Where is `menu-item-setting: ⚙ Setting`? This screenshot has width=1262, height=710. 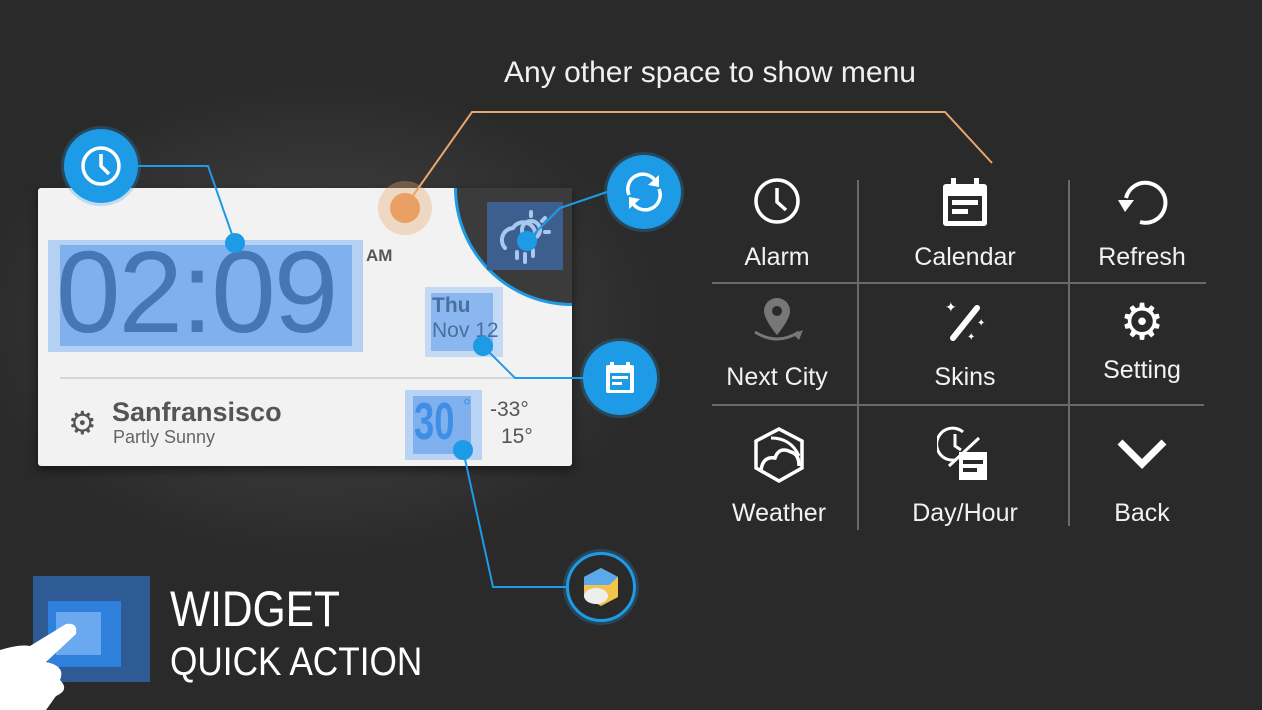 menu-item-setting: ⚙ Setting is located at coordinates (1142, 340).